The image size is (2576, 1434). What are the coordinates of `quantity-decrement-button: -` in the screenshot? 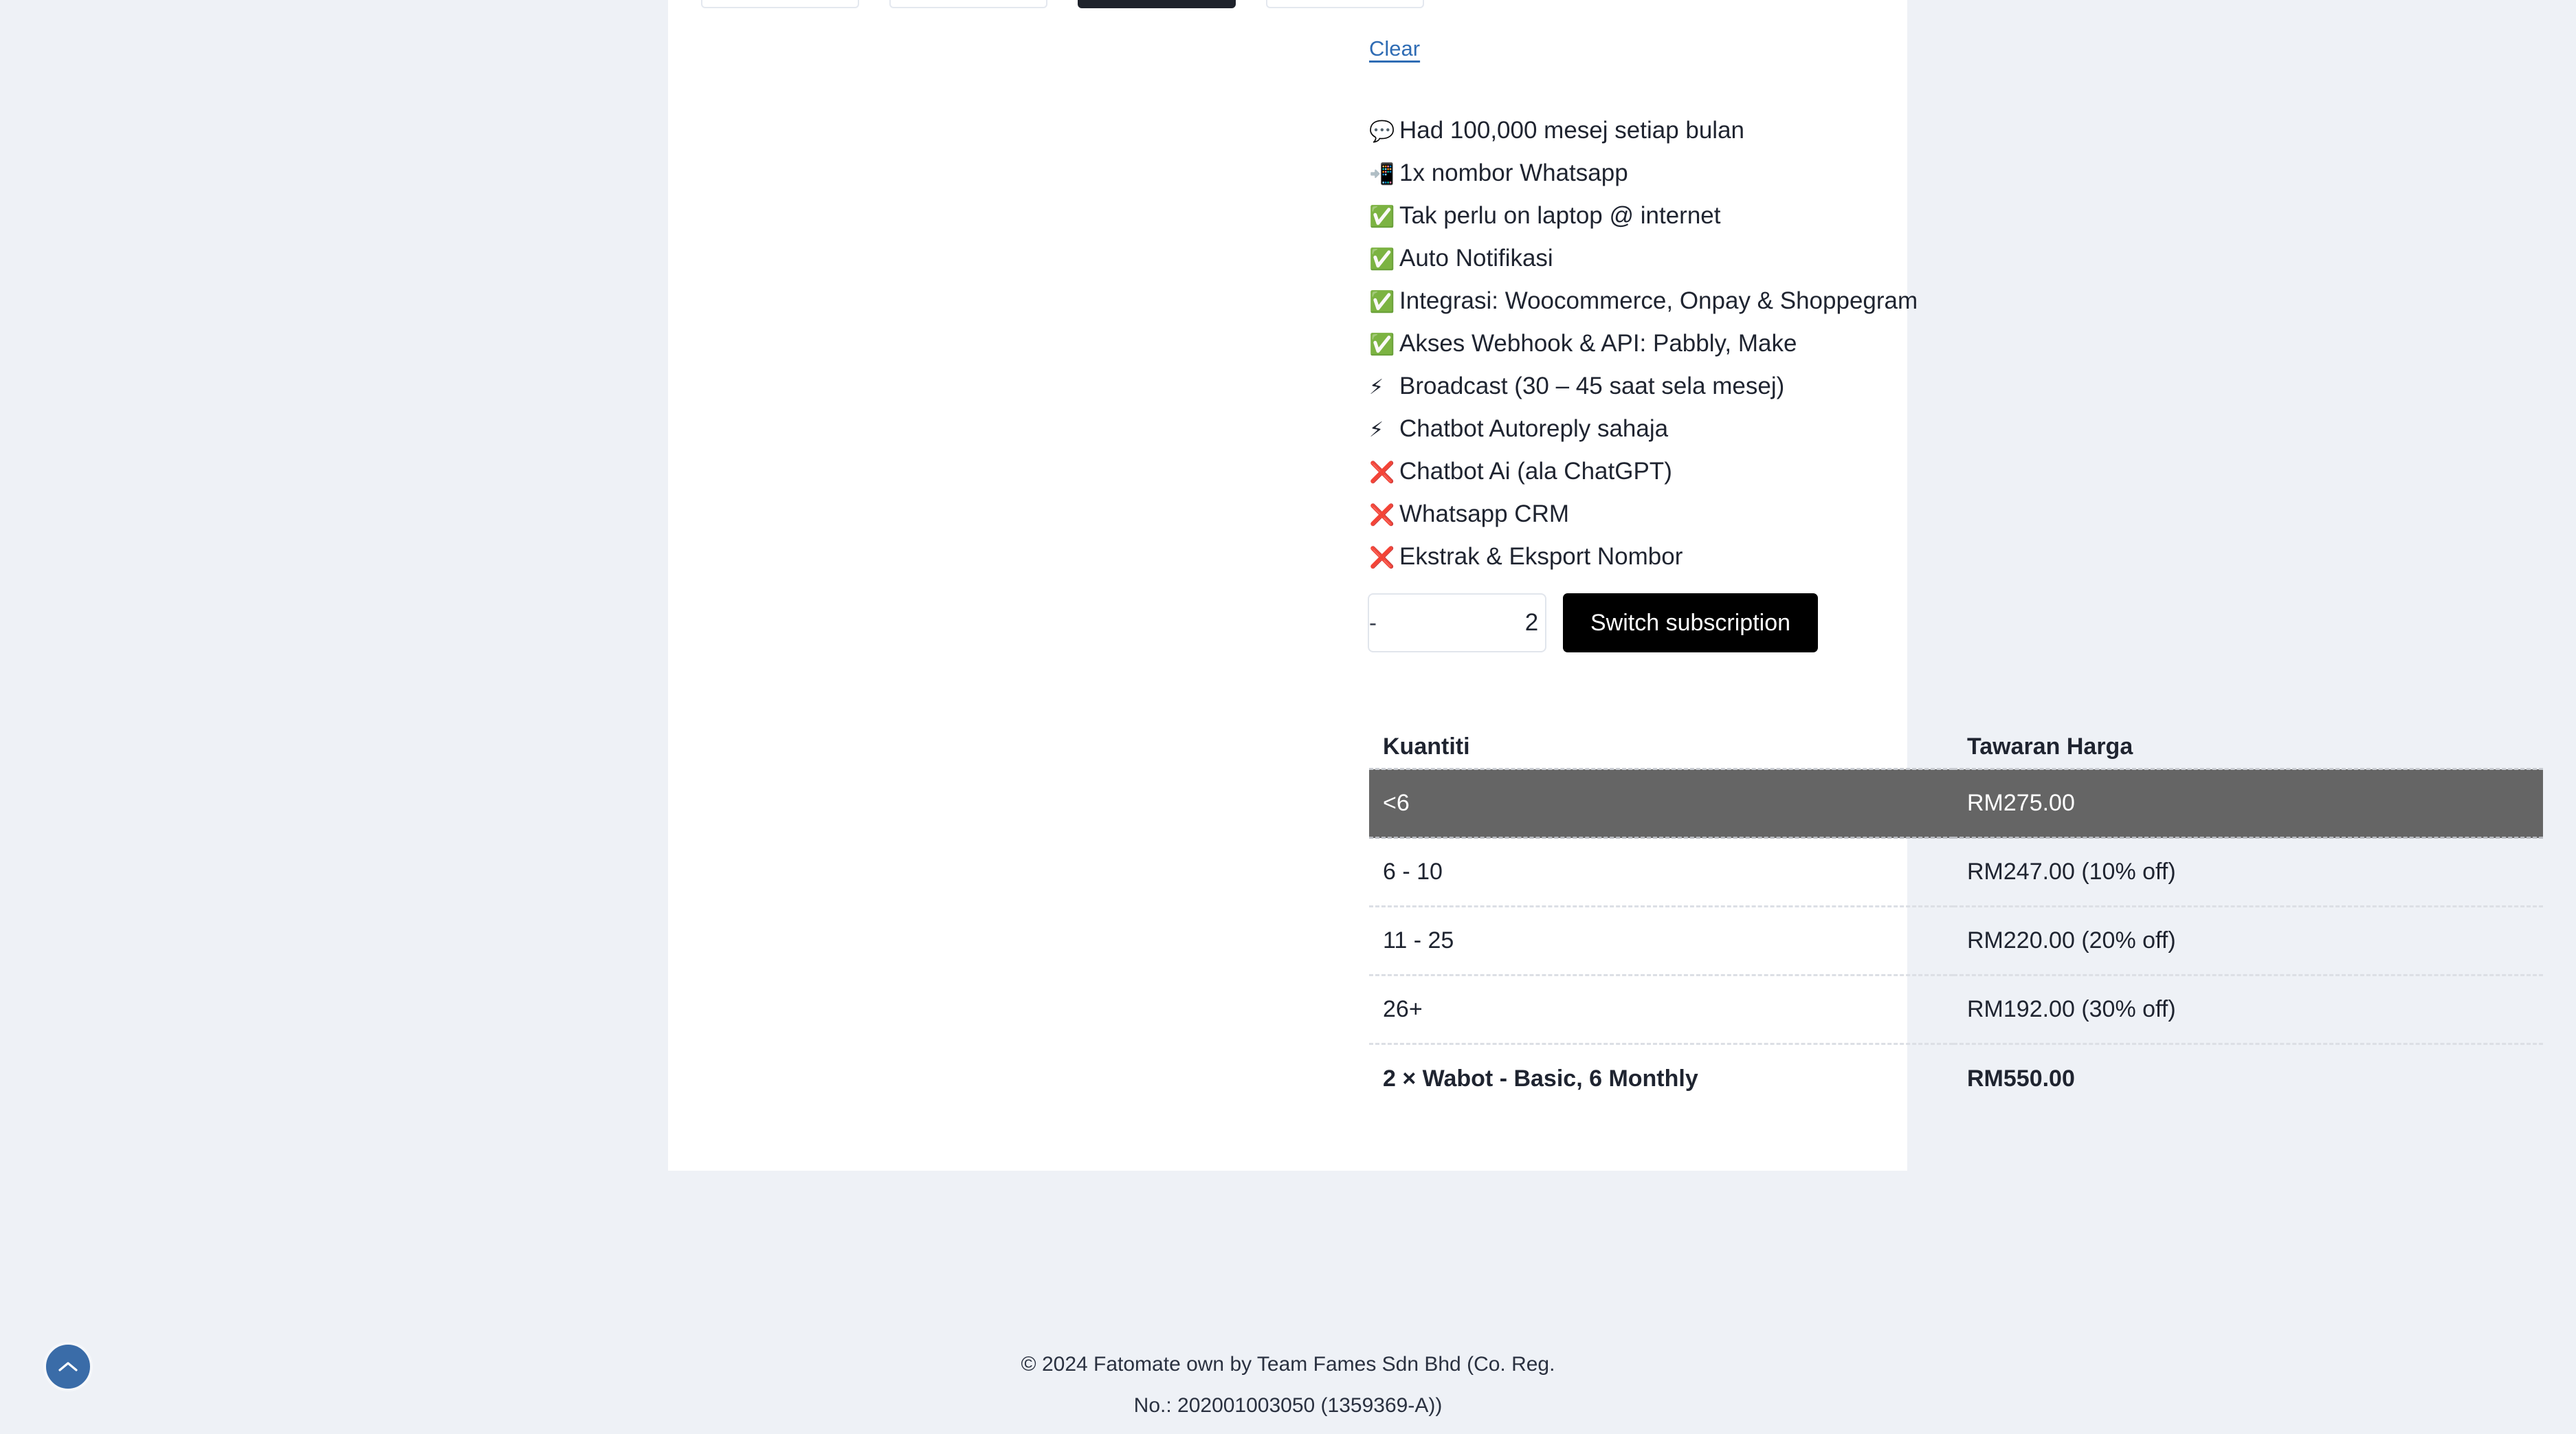 It's located at (1373, 623).